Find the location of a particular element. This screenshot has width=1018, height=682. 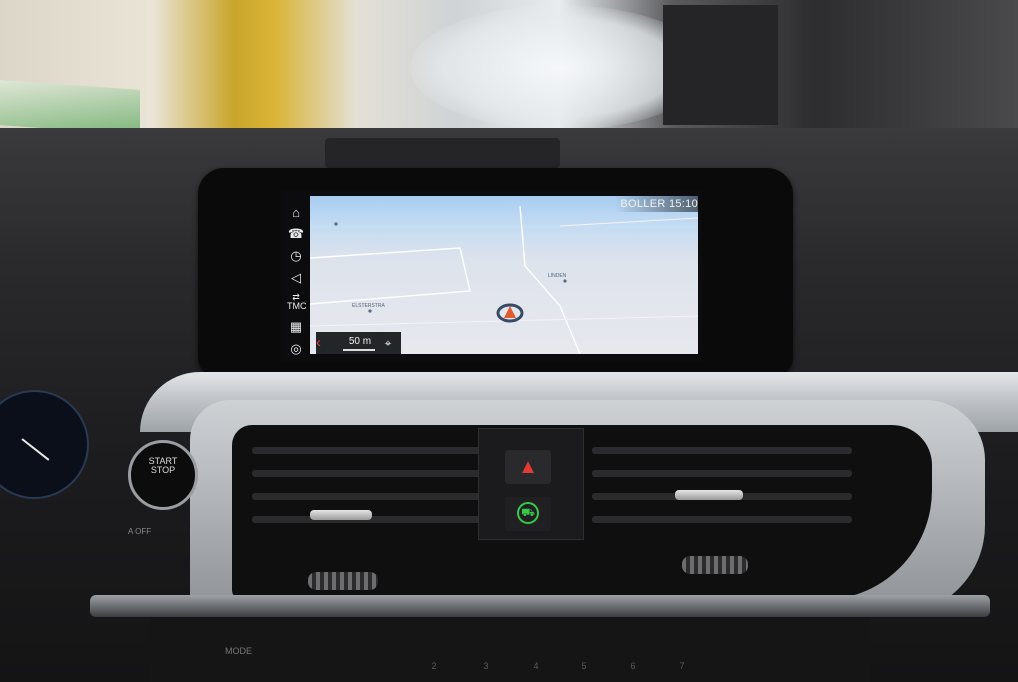

center-speaker-grille is located at coordinates (442, 153).